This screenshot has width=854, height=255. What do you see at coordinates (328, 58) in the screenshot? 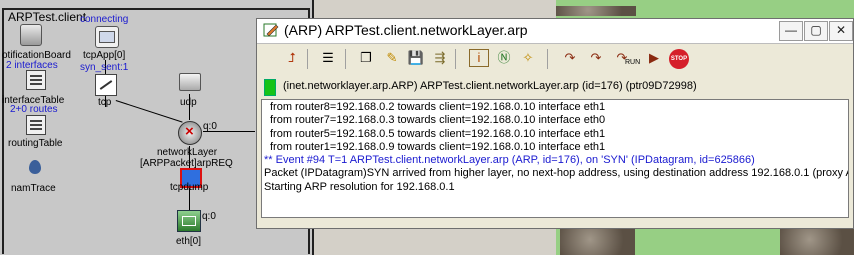
I see `list-icon: ☰` at bounding box center [328, 58].